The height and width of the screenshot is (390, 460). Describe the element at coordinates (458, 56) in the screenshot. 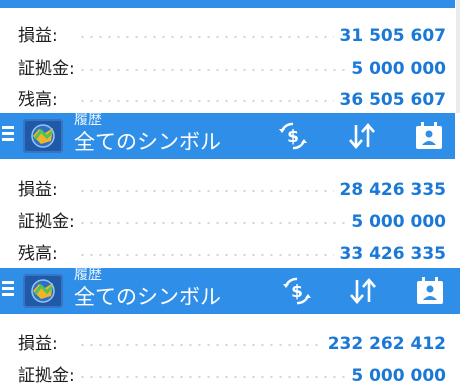

I see `scrollbar` at that location.